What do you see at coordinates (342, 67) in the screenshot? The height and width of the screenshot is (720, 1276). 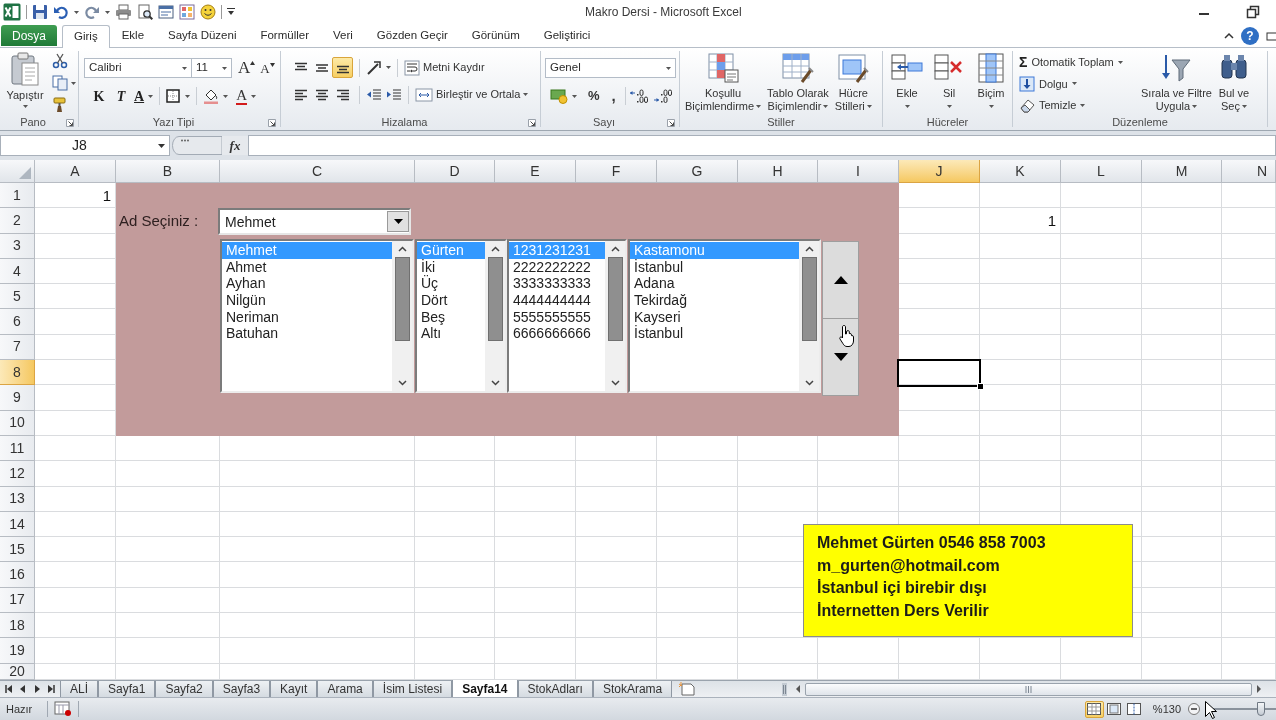 I see `align-bottom-button` at bounding box center [342, 67].